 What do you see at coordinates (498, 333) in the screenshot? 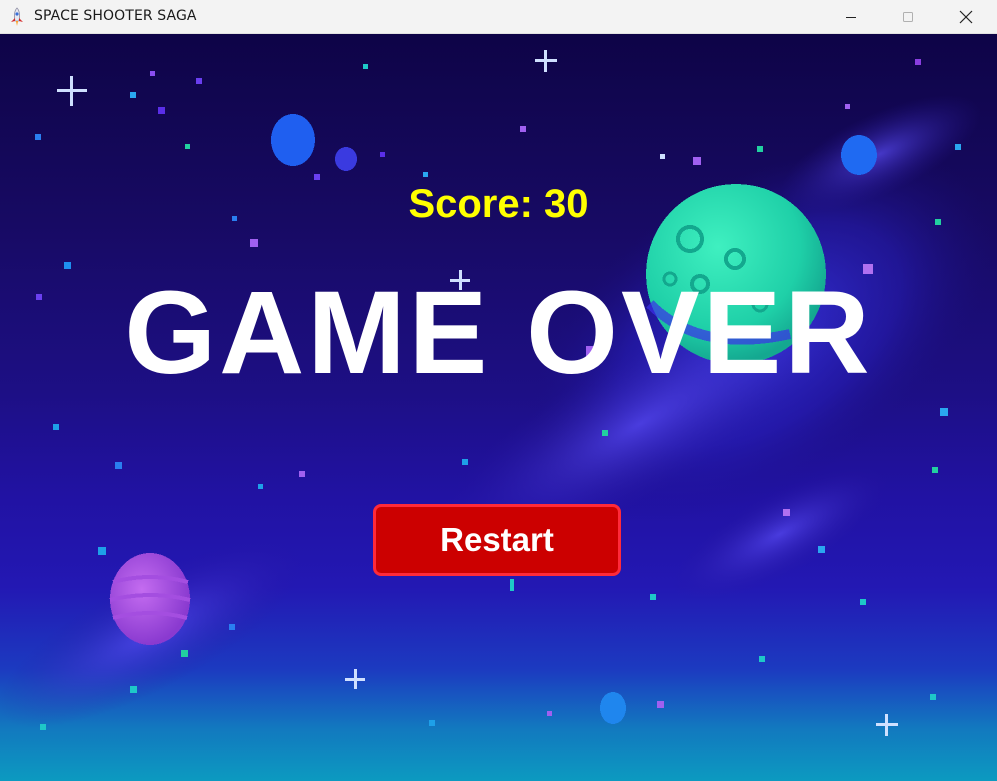
I see `game-over-title: GAME OVER` at bounding box center [498, 333].